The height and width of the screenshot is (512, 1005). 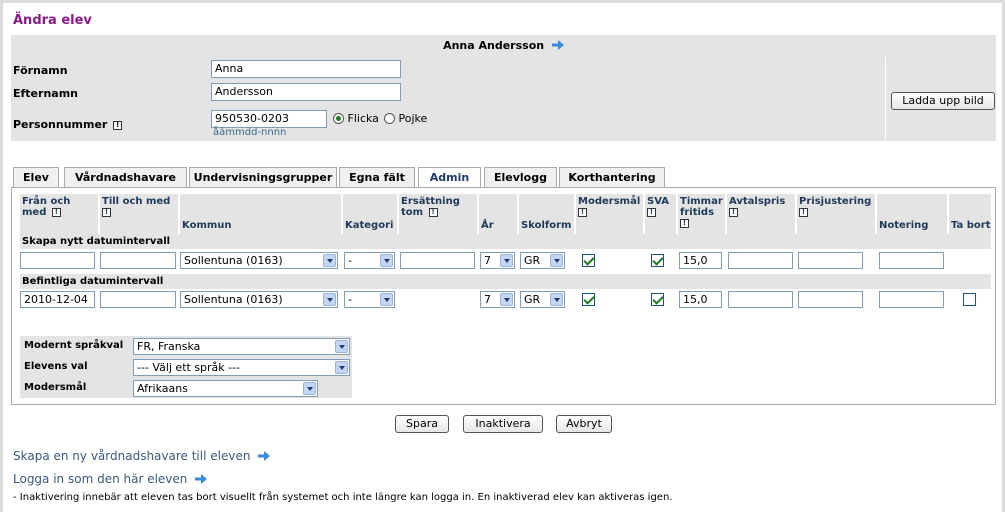 I want to click on tab-admin: Admin, so click(x=449, y=177).